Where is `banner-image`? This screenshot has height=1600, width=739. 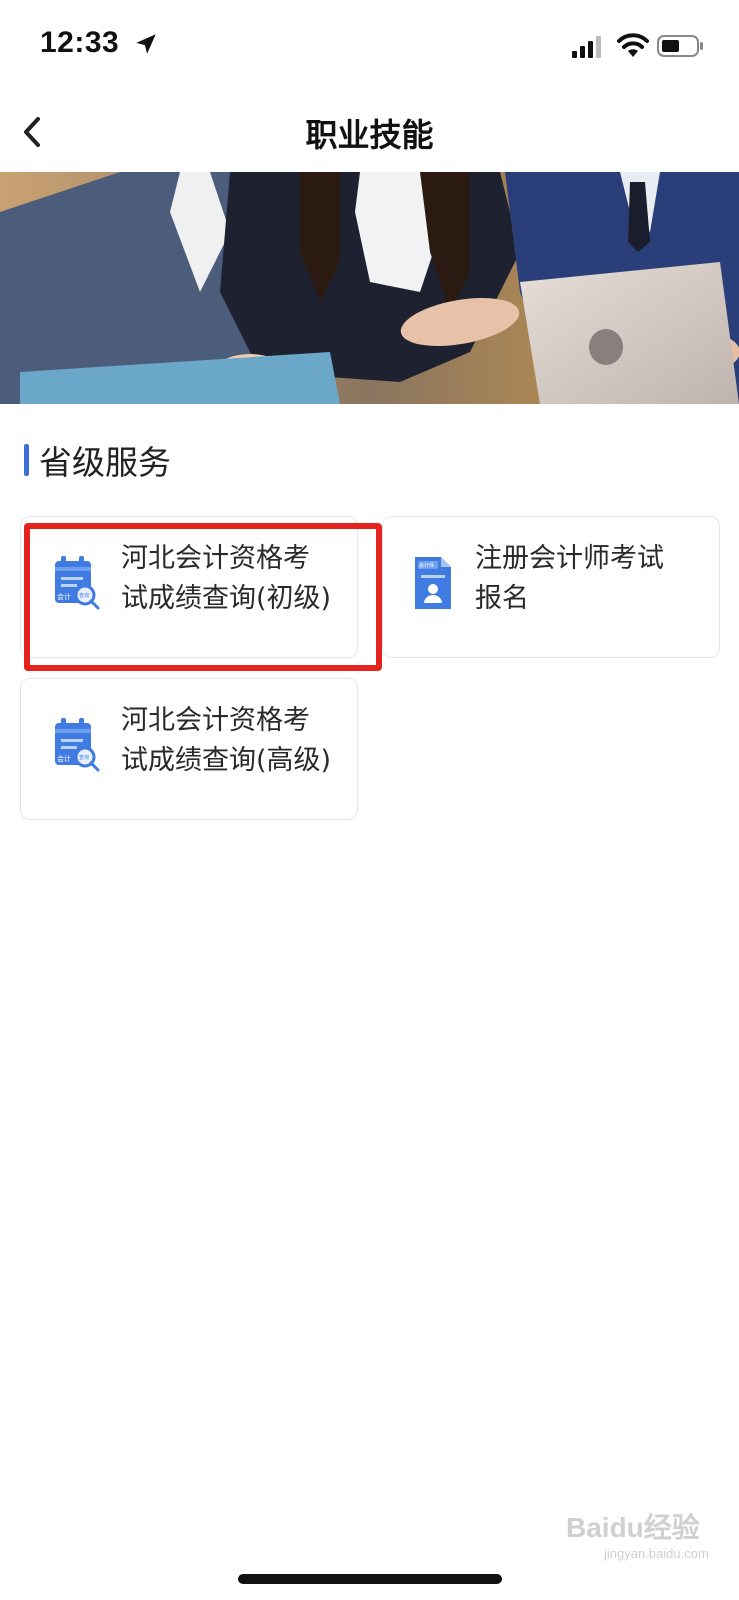 banner-image is located at coordinates (369, 288).